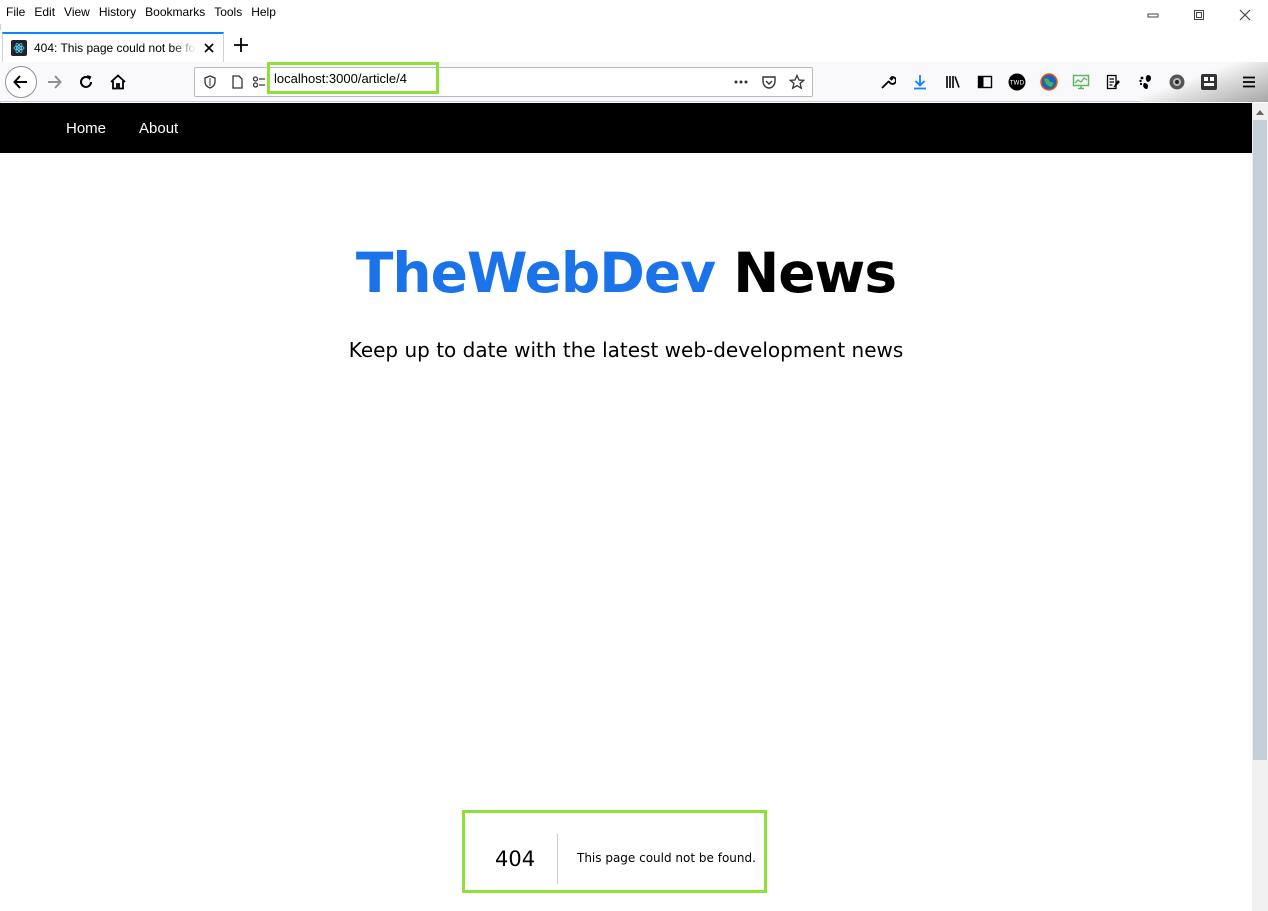 This screenshot has height=911, width=1268. I want to click on page-scrollbar, so click(1260, 507).